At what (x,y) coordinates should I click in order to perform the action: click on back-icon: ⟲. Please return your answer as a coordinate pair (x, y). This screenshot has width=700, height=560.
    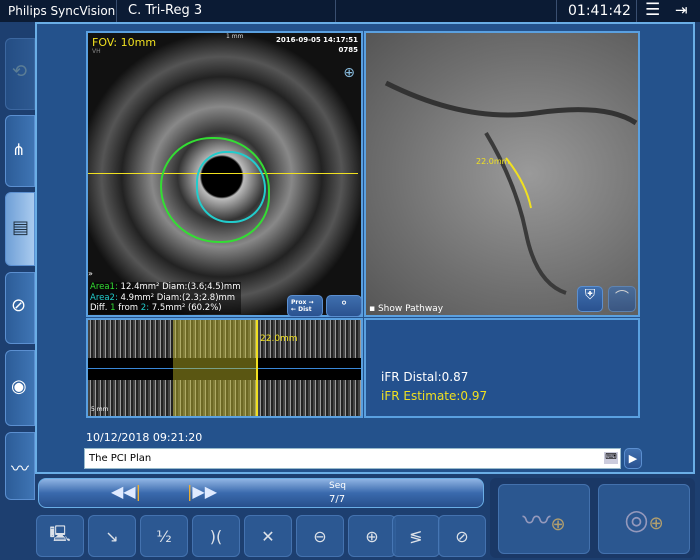
    Looking at the image, I should click on (20, 71).